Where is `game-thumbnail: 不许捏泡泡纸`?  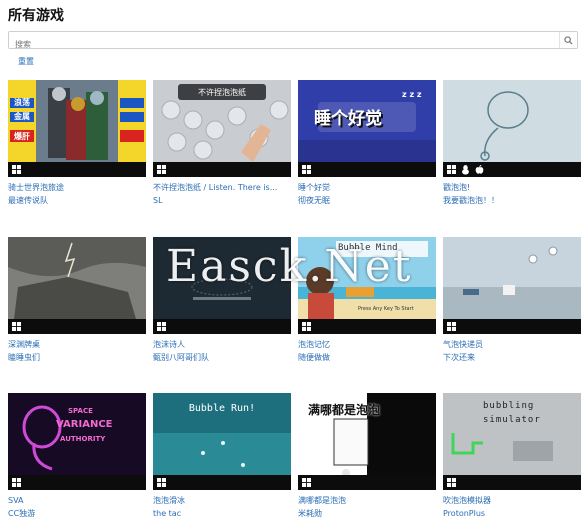 game-thumbnail: 不许捏泡泡纸 is located at coordinates (222, 128).